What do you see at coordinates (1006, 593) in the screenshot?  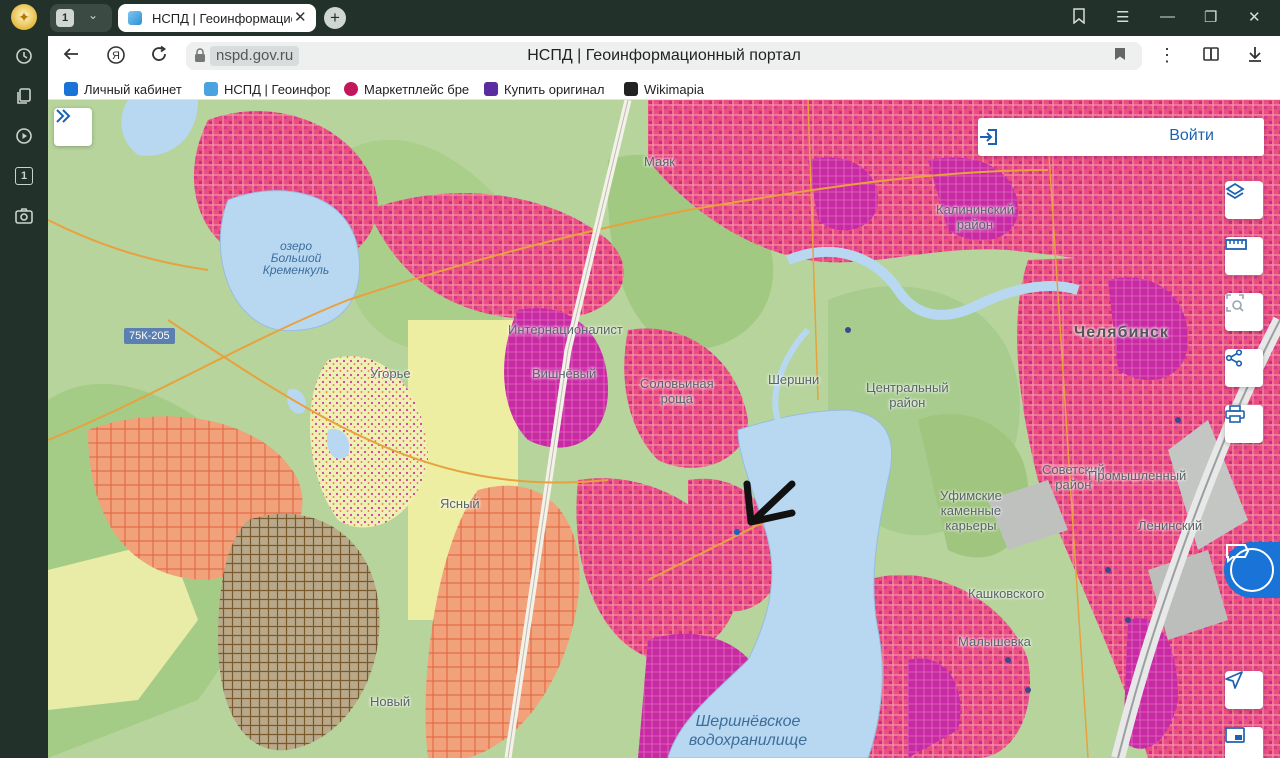 I see `map-label-kashkovskogo: Кашковского` at bounding box center [1006, 593].